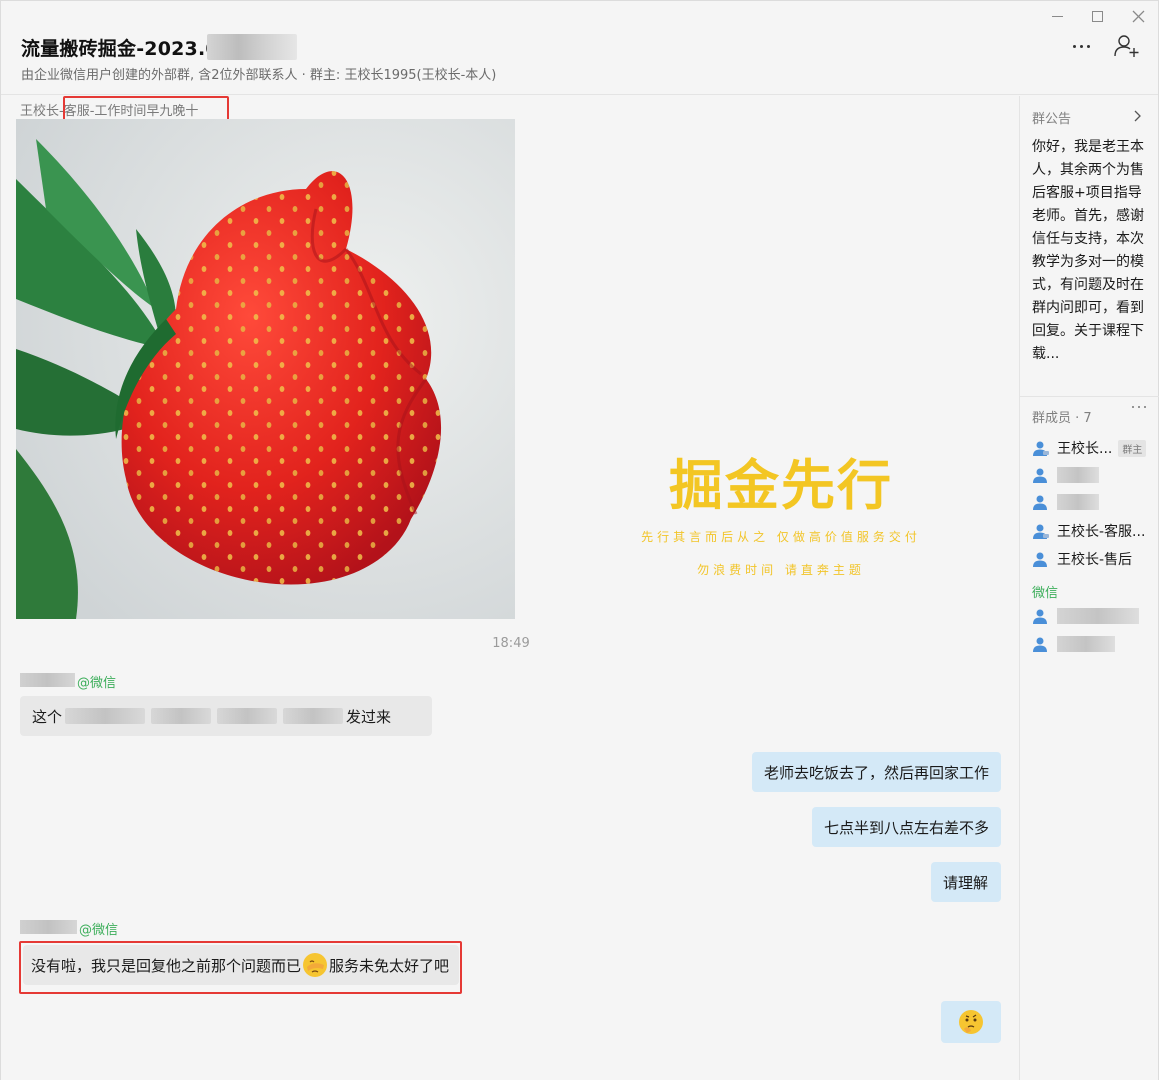 The height and width of the screenshot is (1080, 1159). I want to click on member-item: 王校长-售后, so click(1094, 559).